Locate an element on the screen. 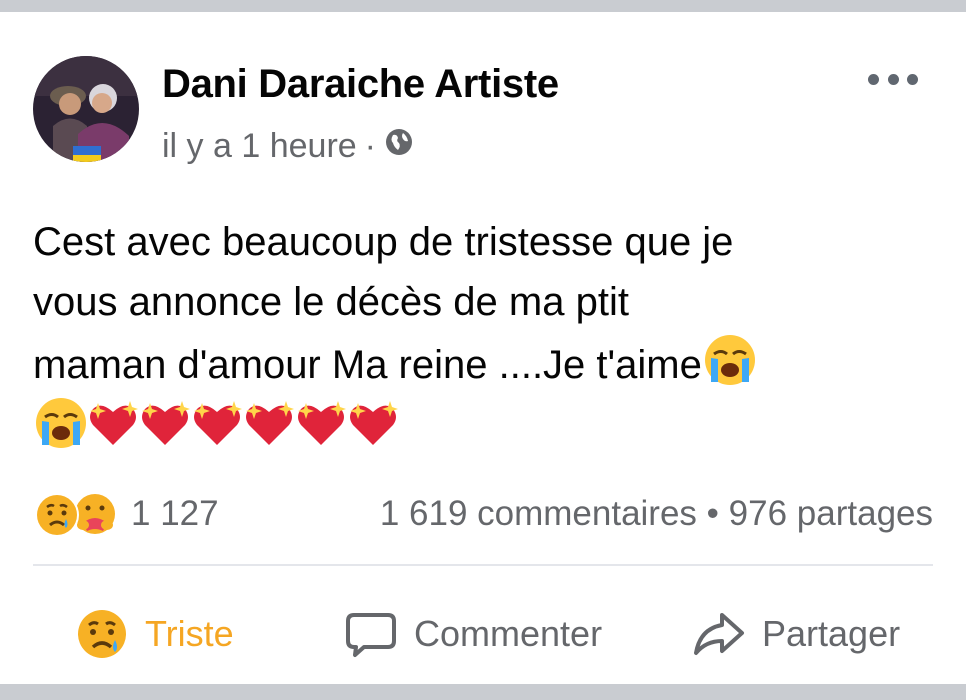  share-button-label: Partager is located at coordinates (831, 633).